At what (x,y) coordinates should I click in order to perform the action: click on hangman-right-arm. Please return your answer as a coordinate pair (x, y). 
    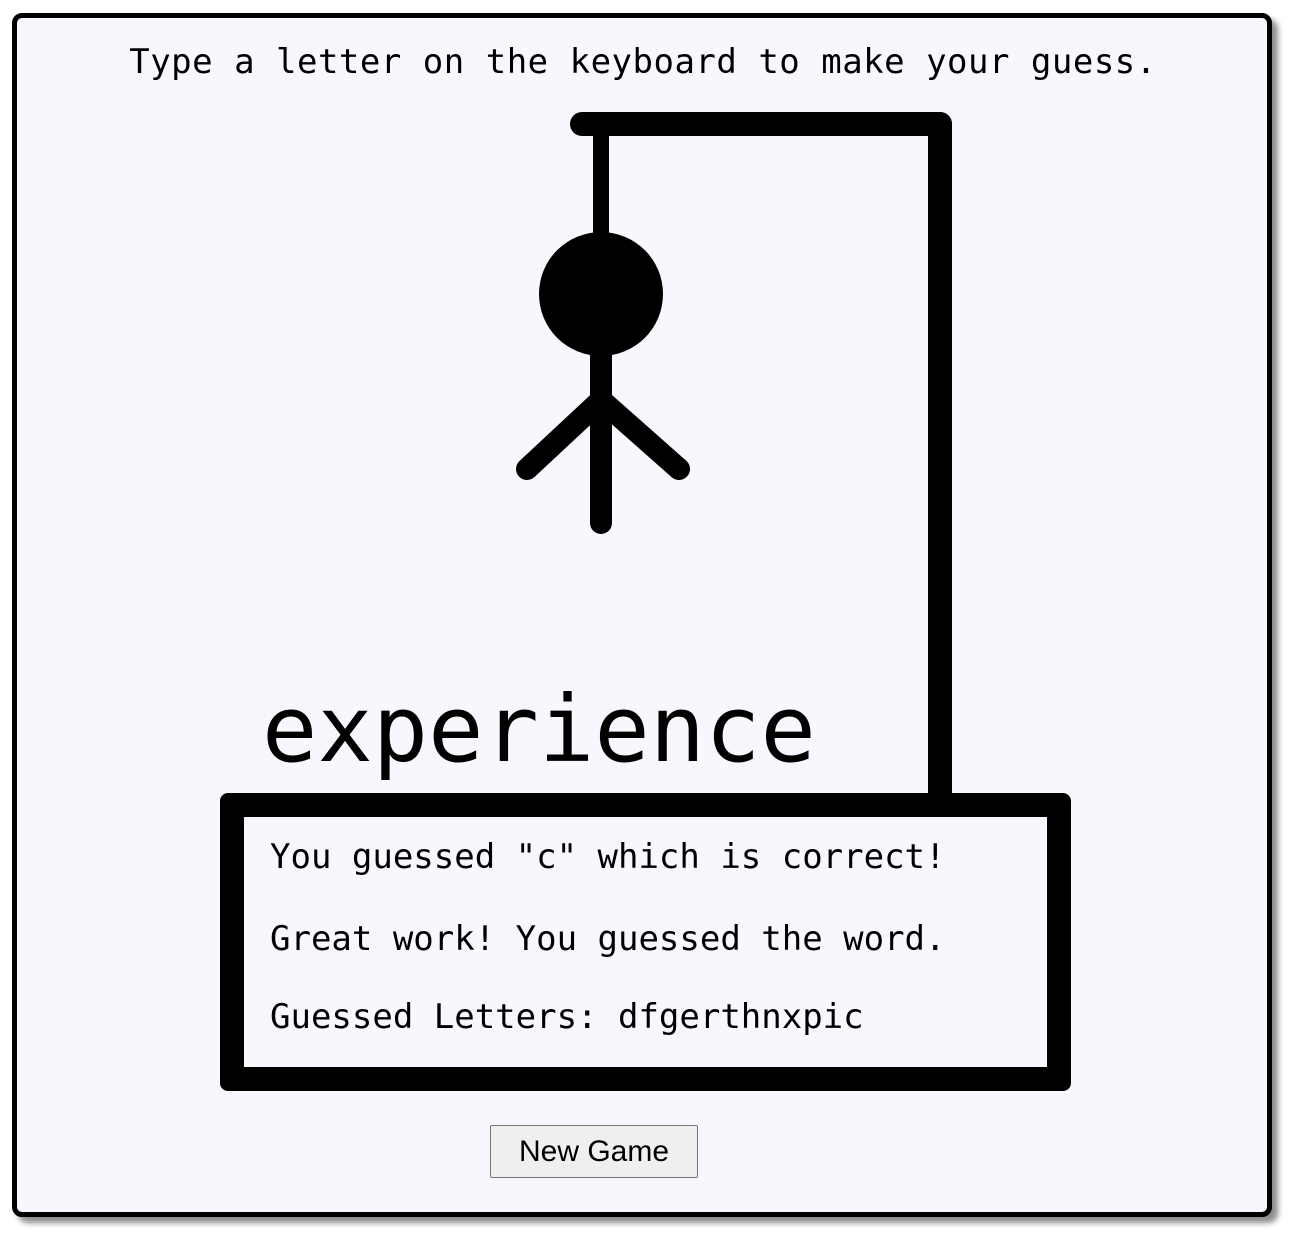
    Looking at the image, I should click on (640, 434).